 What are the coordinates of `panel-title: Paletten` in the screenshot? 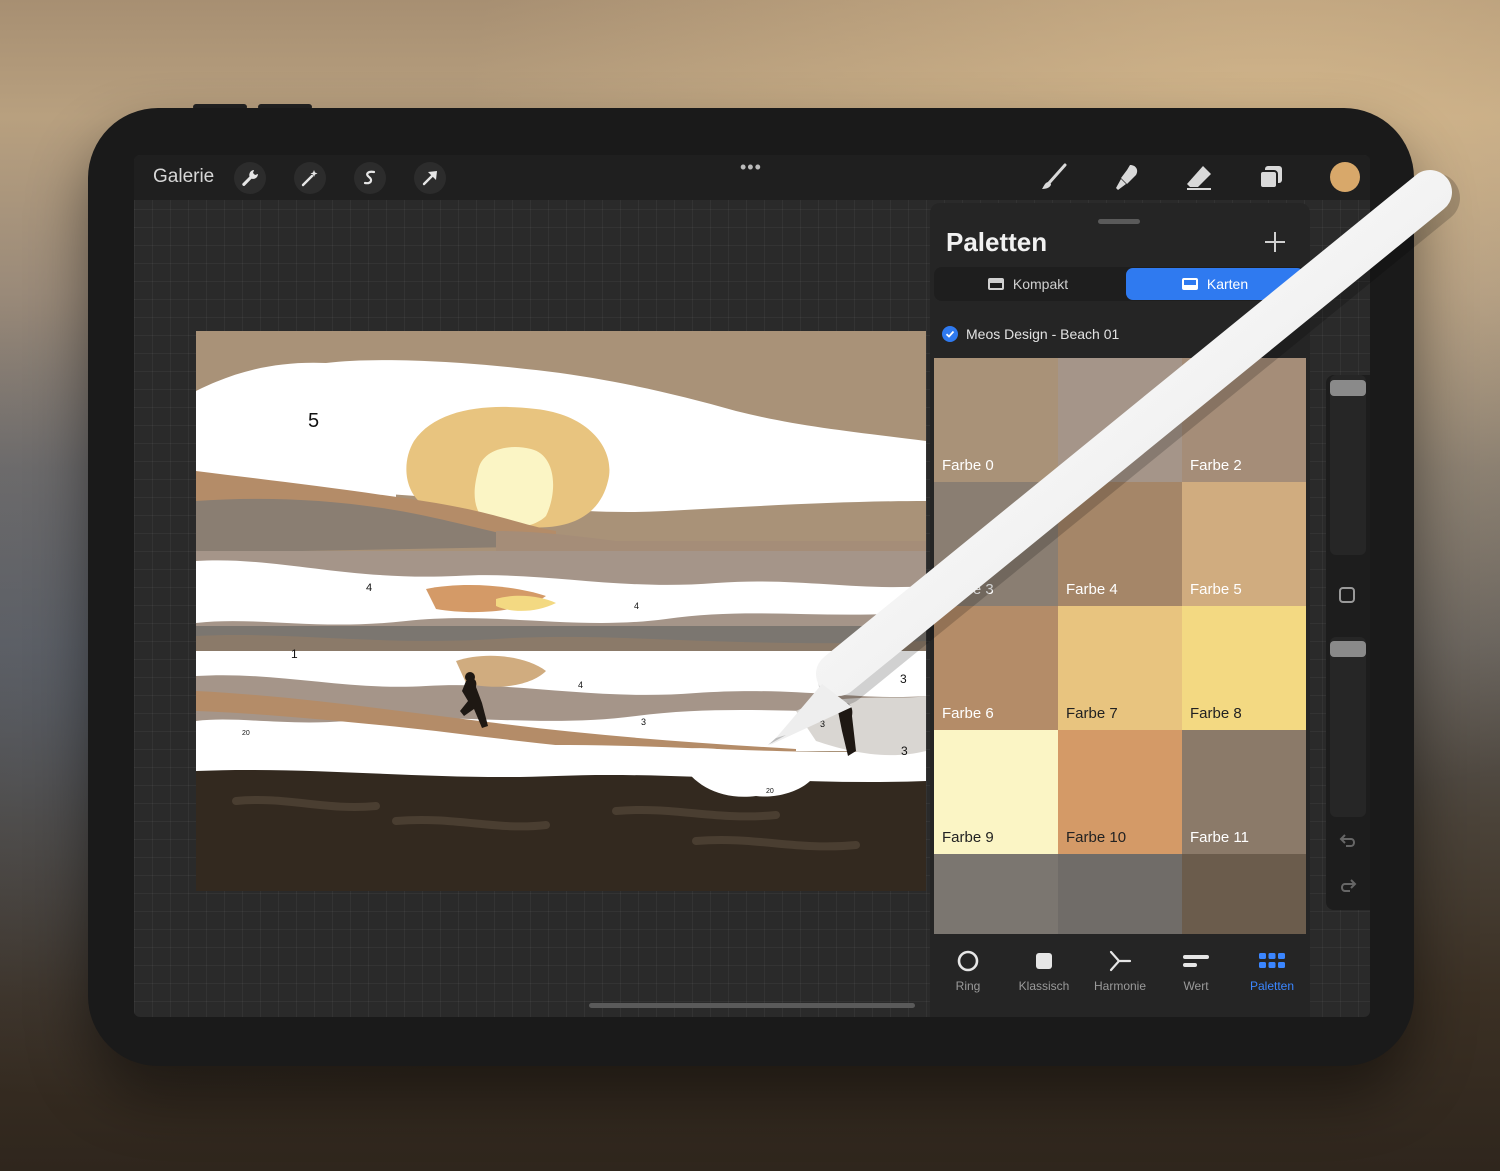 It's located at (997, 242).